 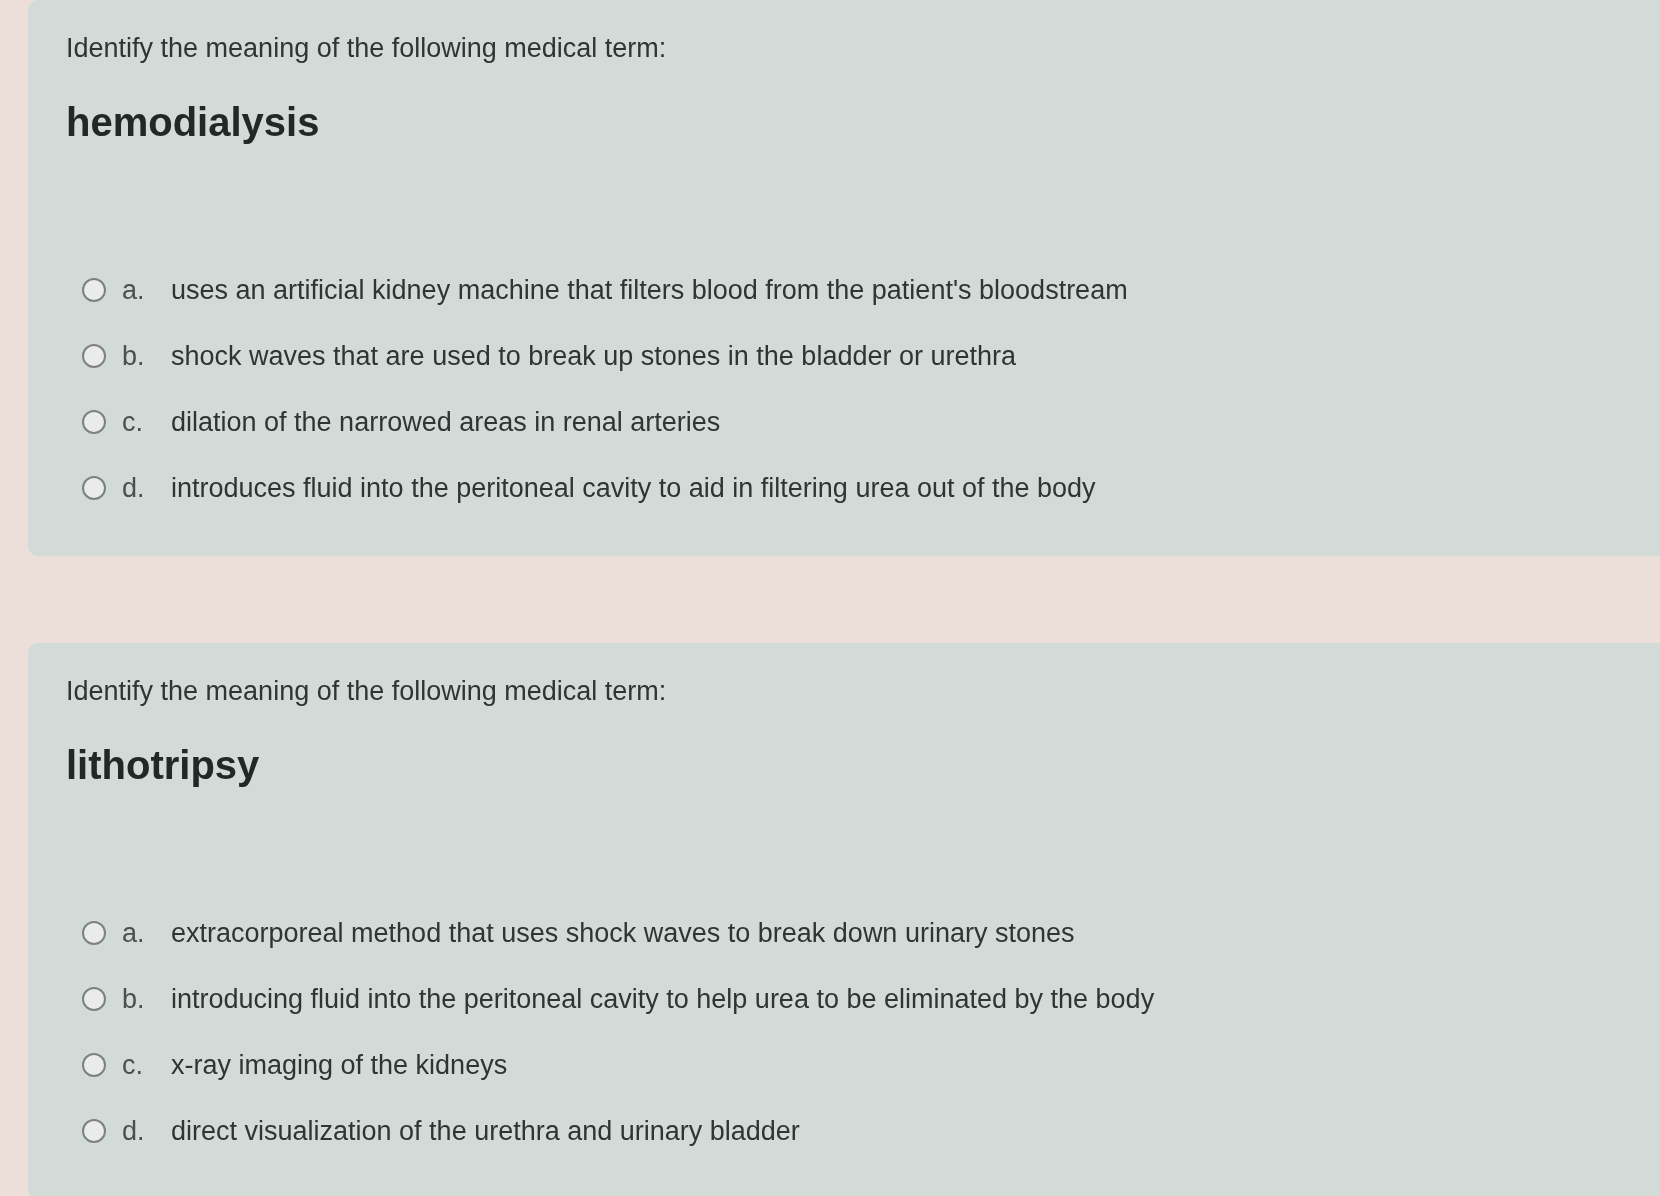 I want to click on option-text: introducing fluid into the peritoneal cavity to help urea to be eliminated by the body, so click(x=663, y=999).